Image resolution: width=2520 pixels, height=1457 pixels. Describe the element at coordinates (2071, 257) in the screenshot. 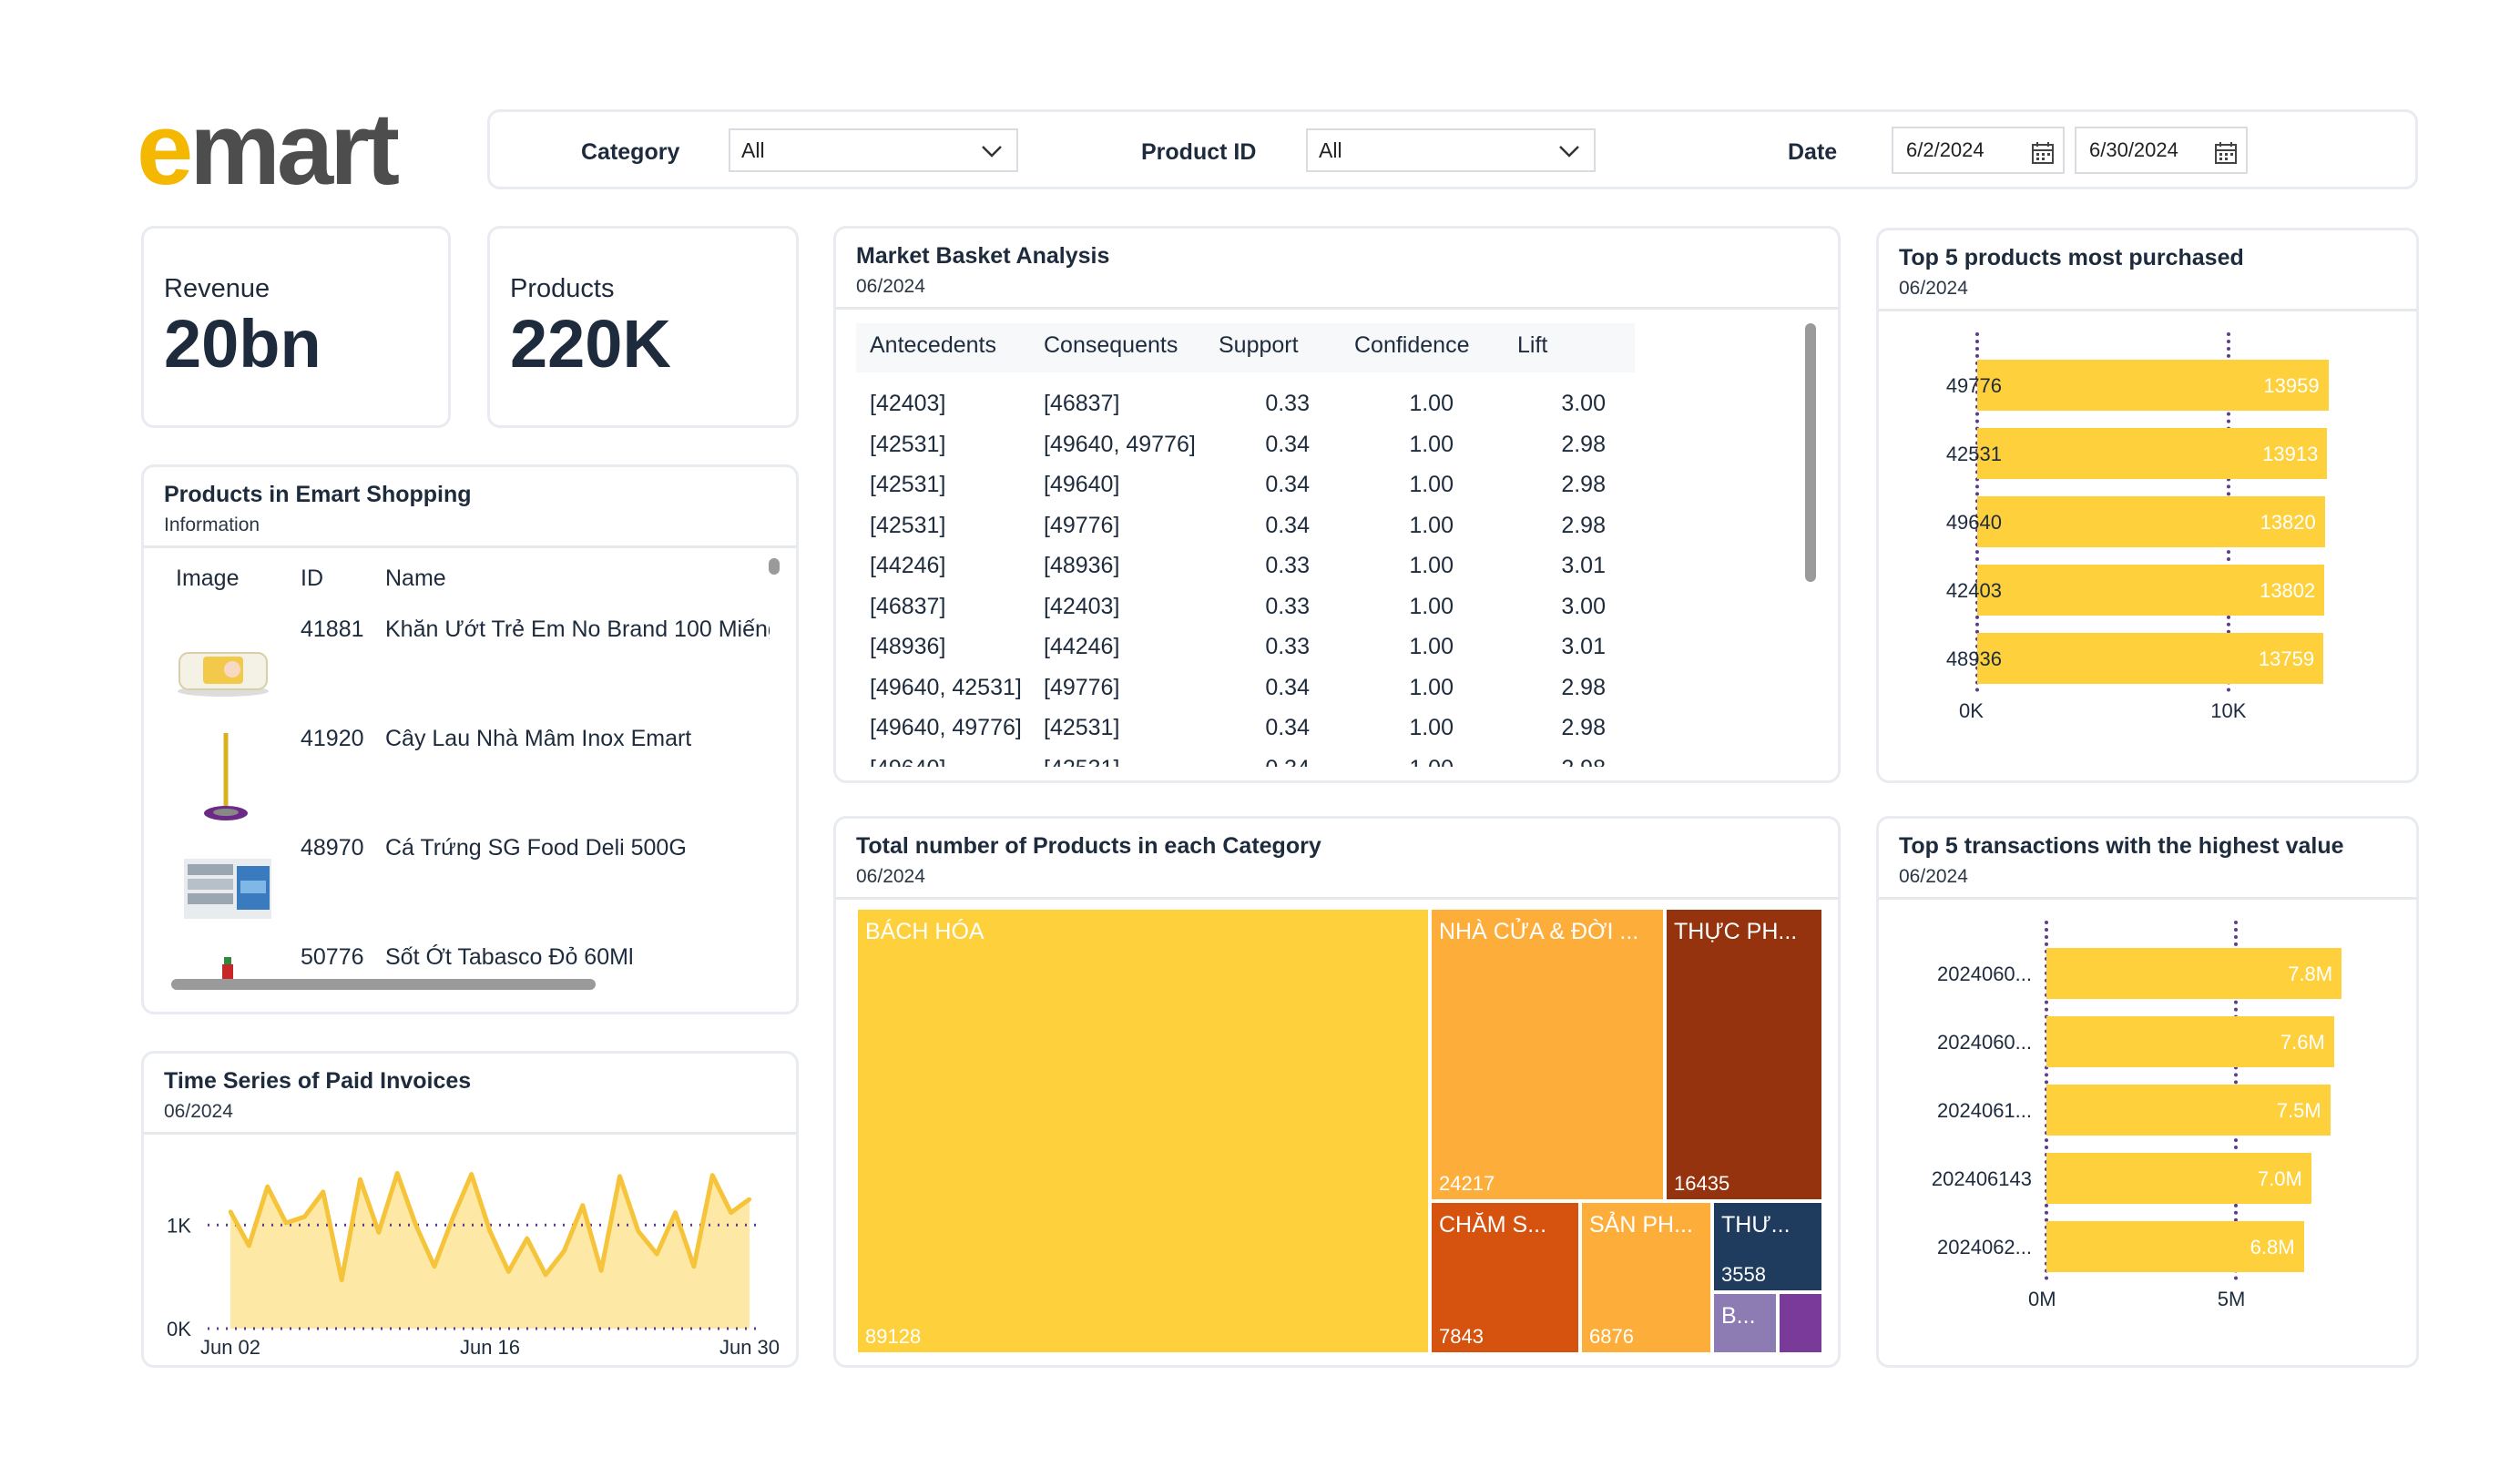

I see `card-title: Top 5 products most purchased` at that location.